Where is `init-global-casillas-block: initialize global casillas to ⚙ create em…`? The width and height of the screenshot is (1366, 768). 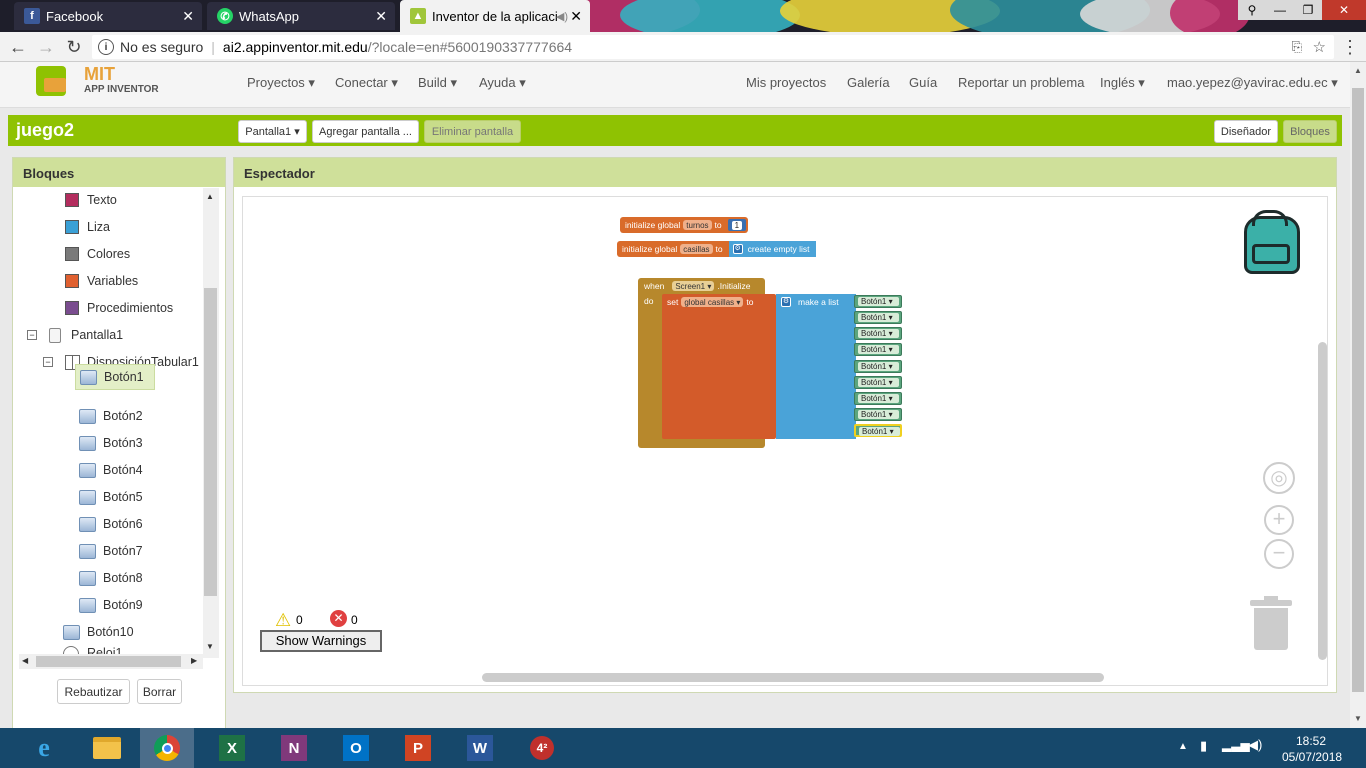
init-global-casillas-block: initialize global casillas to ⚙ create em… is located at coordinates (716, 249).